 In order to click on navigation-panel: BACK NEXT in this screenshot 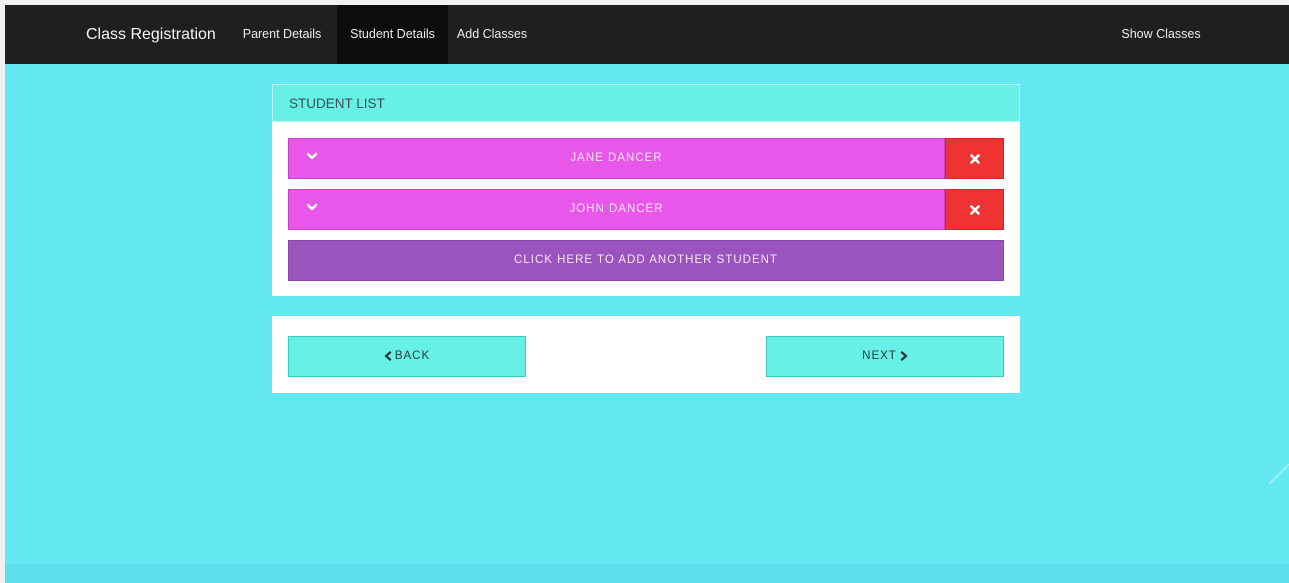, I will do `click(646, 354)`.